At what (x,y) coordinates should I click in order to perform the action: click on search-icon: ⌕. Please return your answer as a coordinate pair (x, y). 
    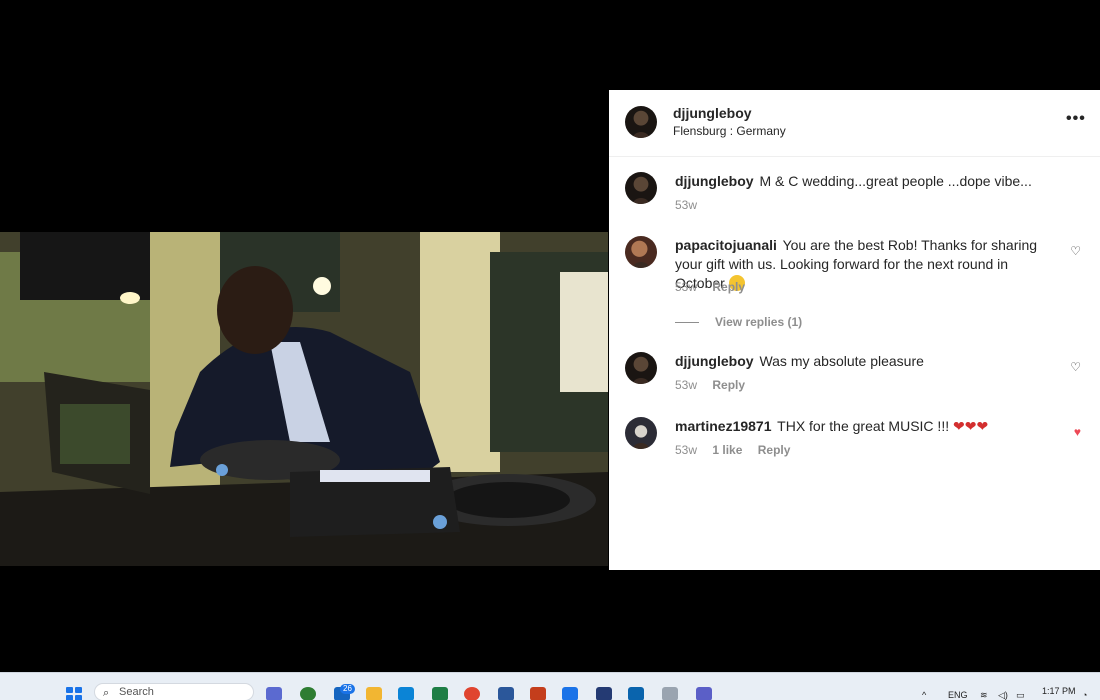
    Looking at the image, I should click on (106, 693).